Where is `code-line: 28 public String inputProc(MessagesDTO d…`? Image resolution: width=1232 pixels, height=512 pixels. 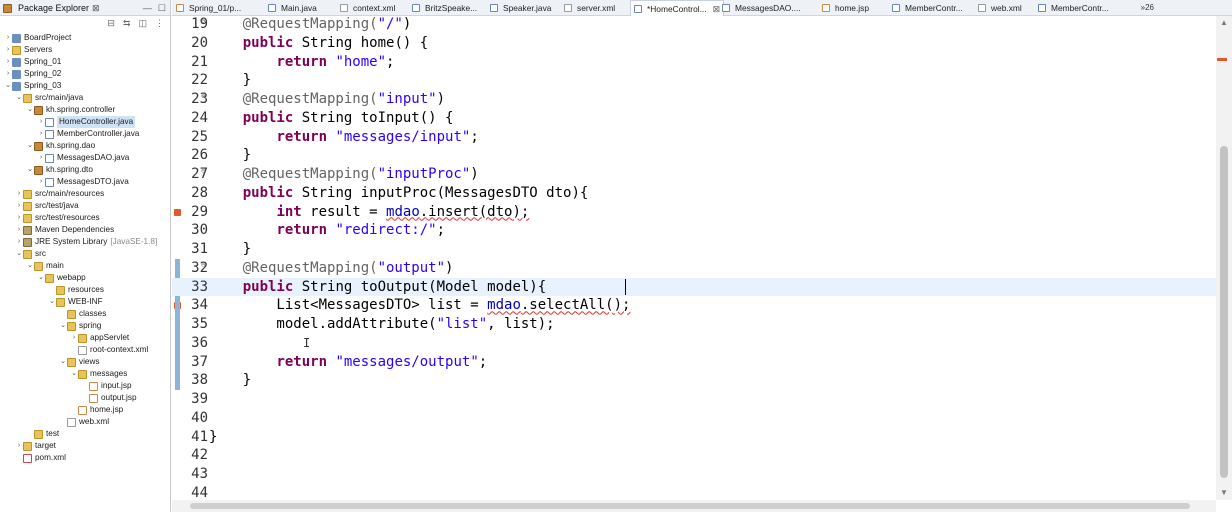 code-line: 28 public String inputProc(MessagesDTO d… is located at coordinates (694, 193).